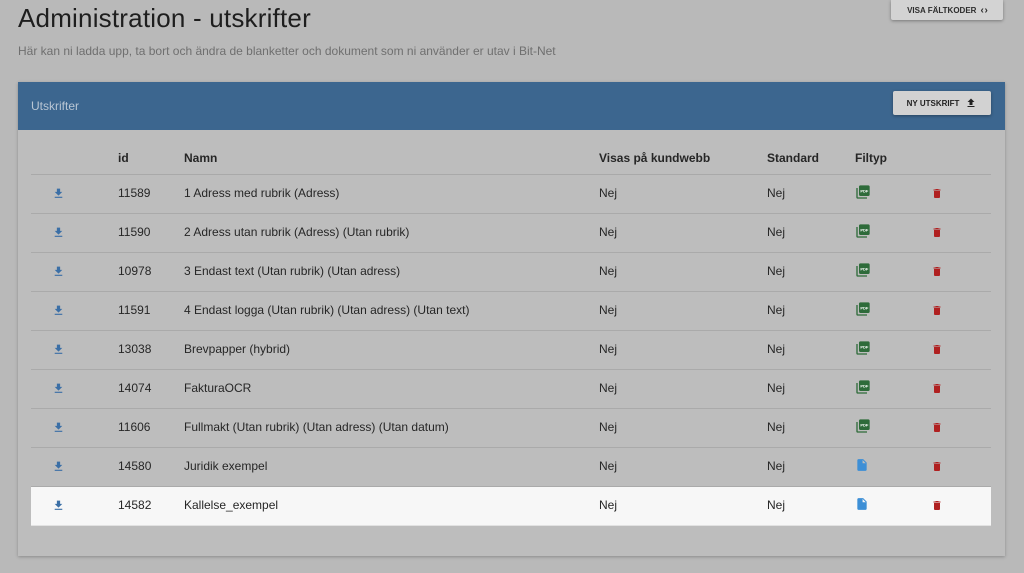  What do you see at coordinates (942, 10) in the screenshot?
I see `show-field-codes-label: VISA FÄLTKODER` at bounding box center [942, 10].